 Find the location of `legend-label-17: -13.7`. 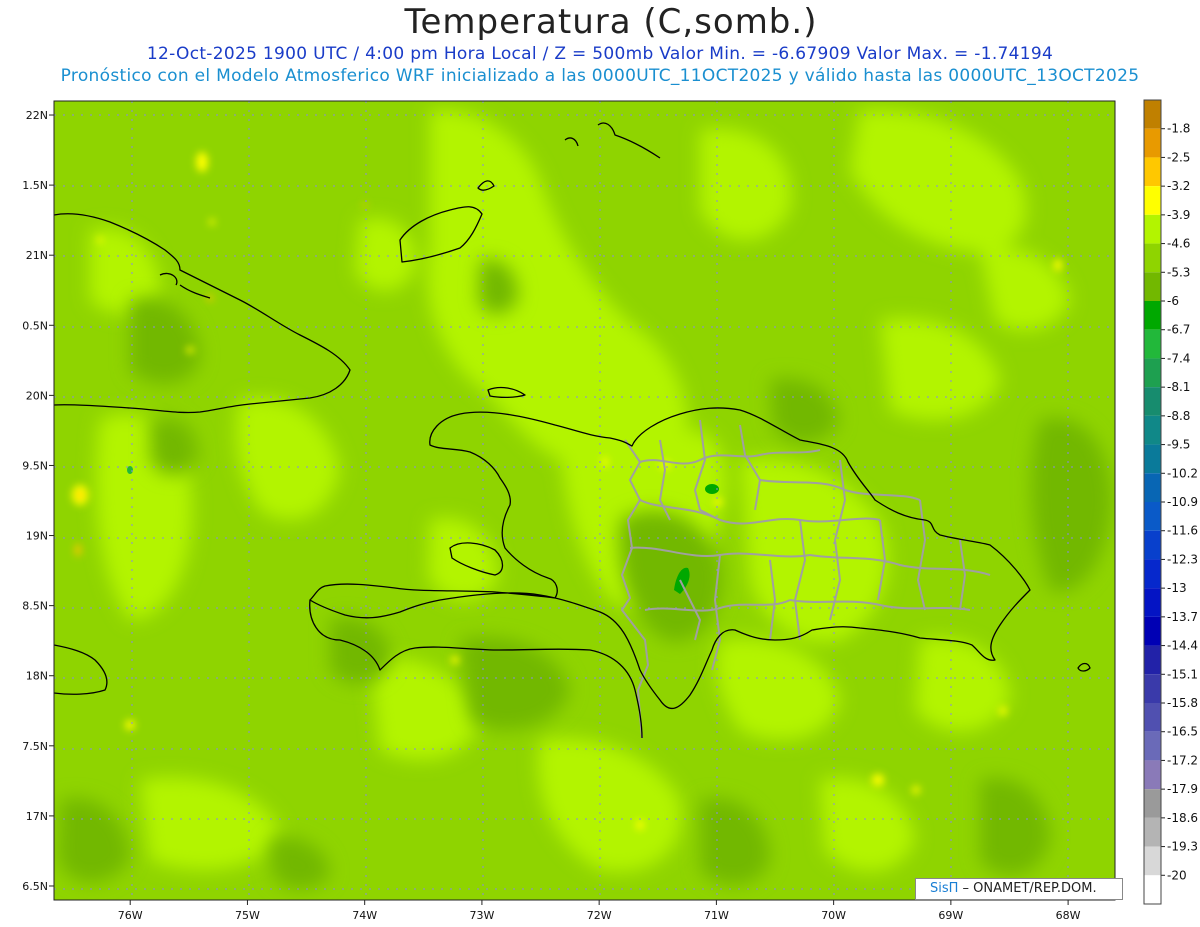

legend-label-17: -13.7 is located at coordinates (1182, 617).